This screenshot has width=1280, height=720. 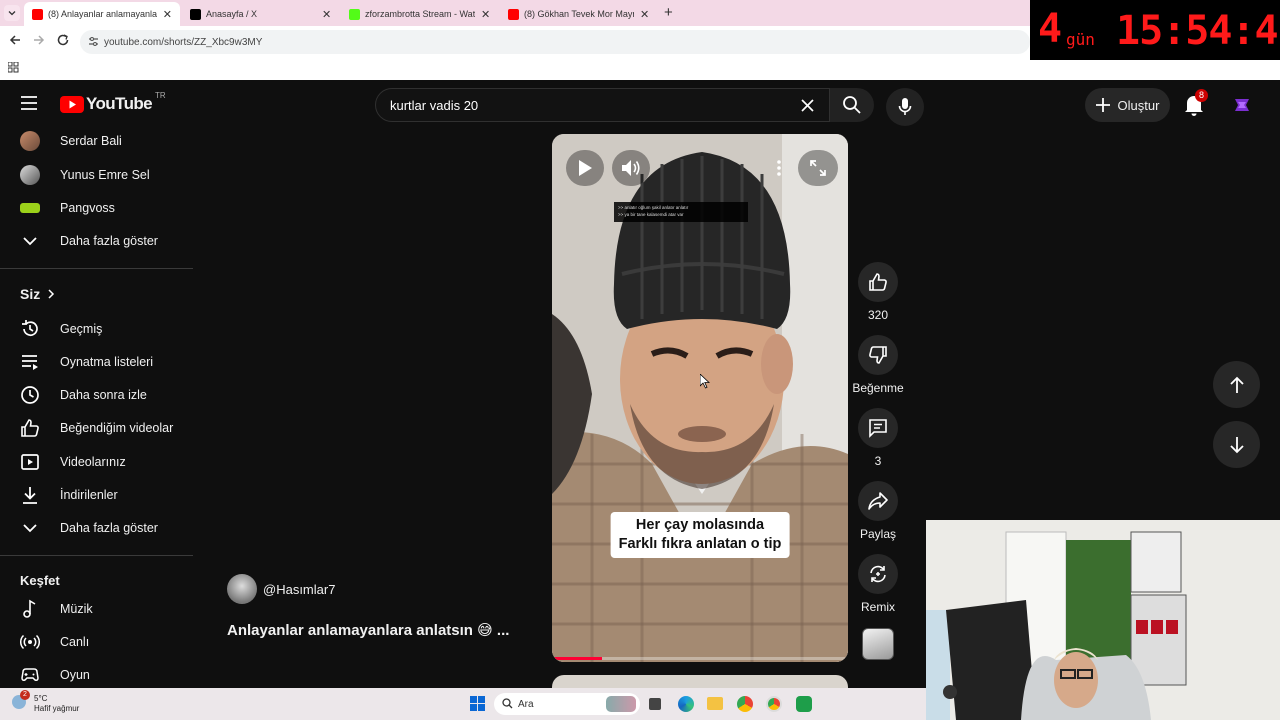 I want to click on volume-button, so click(x=631, y=168).